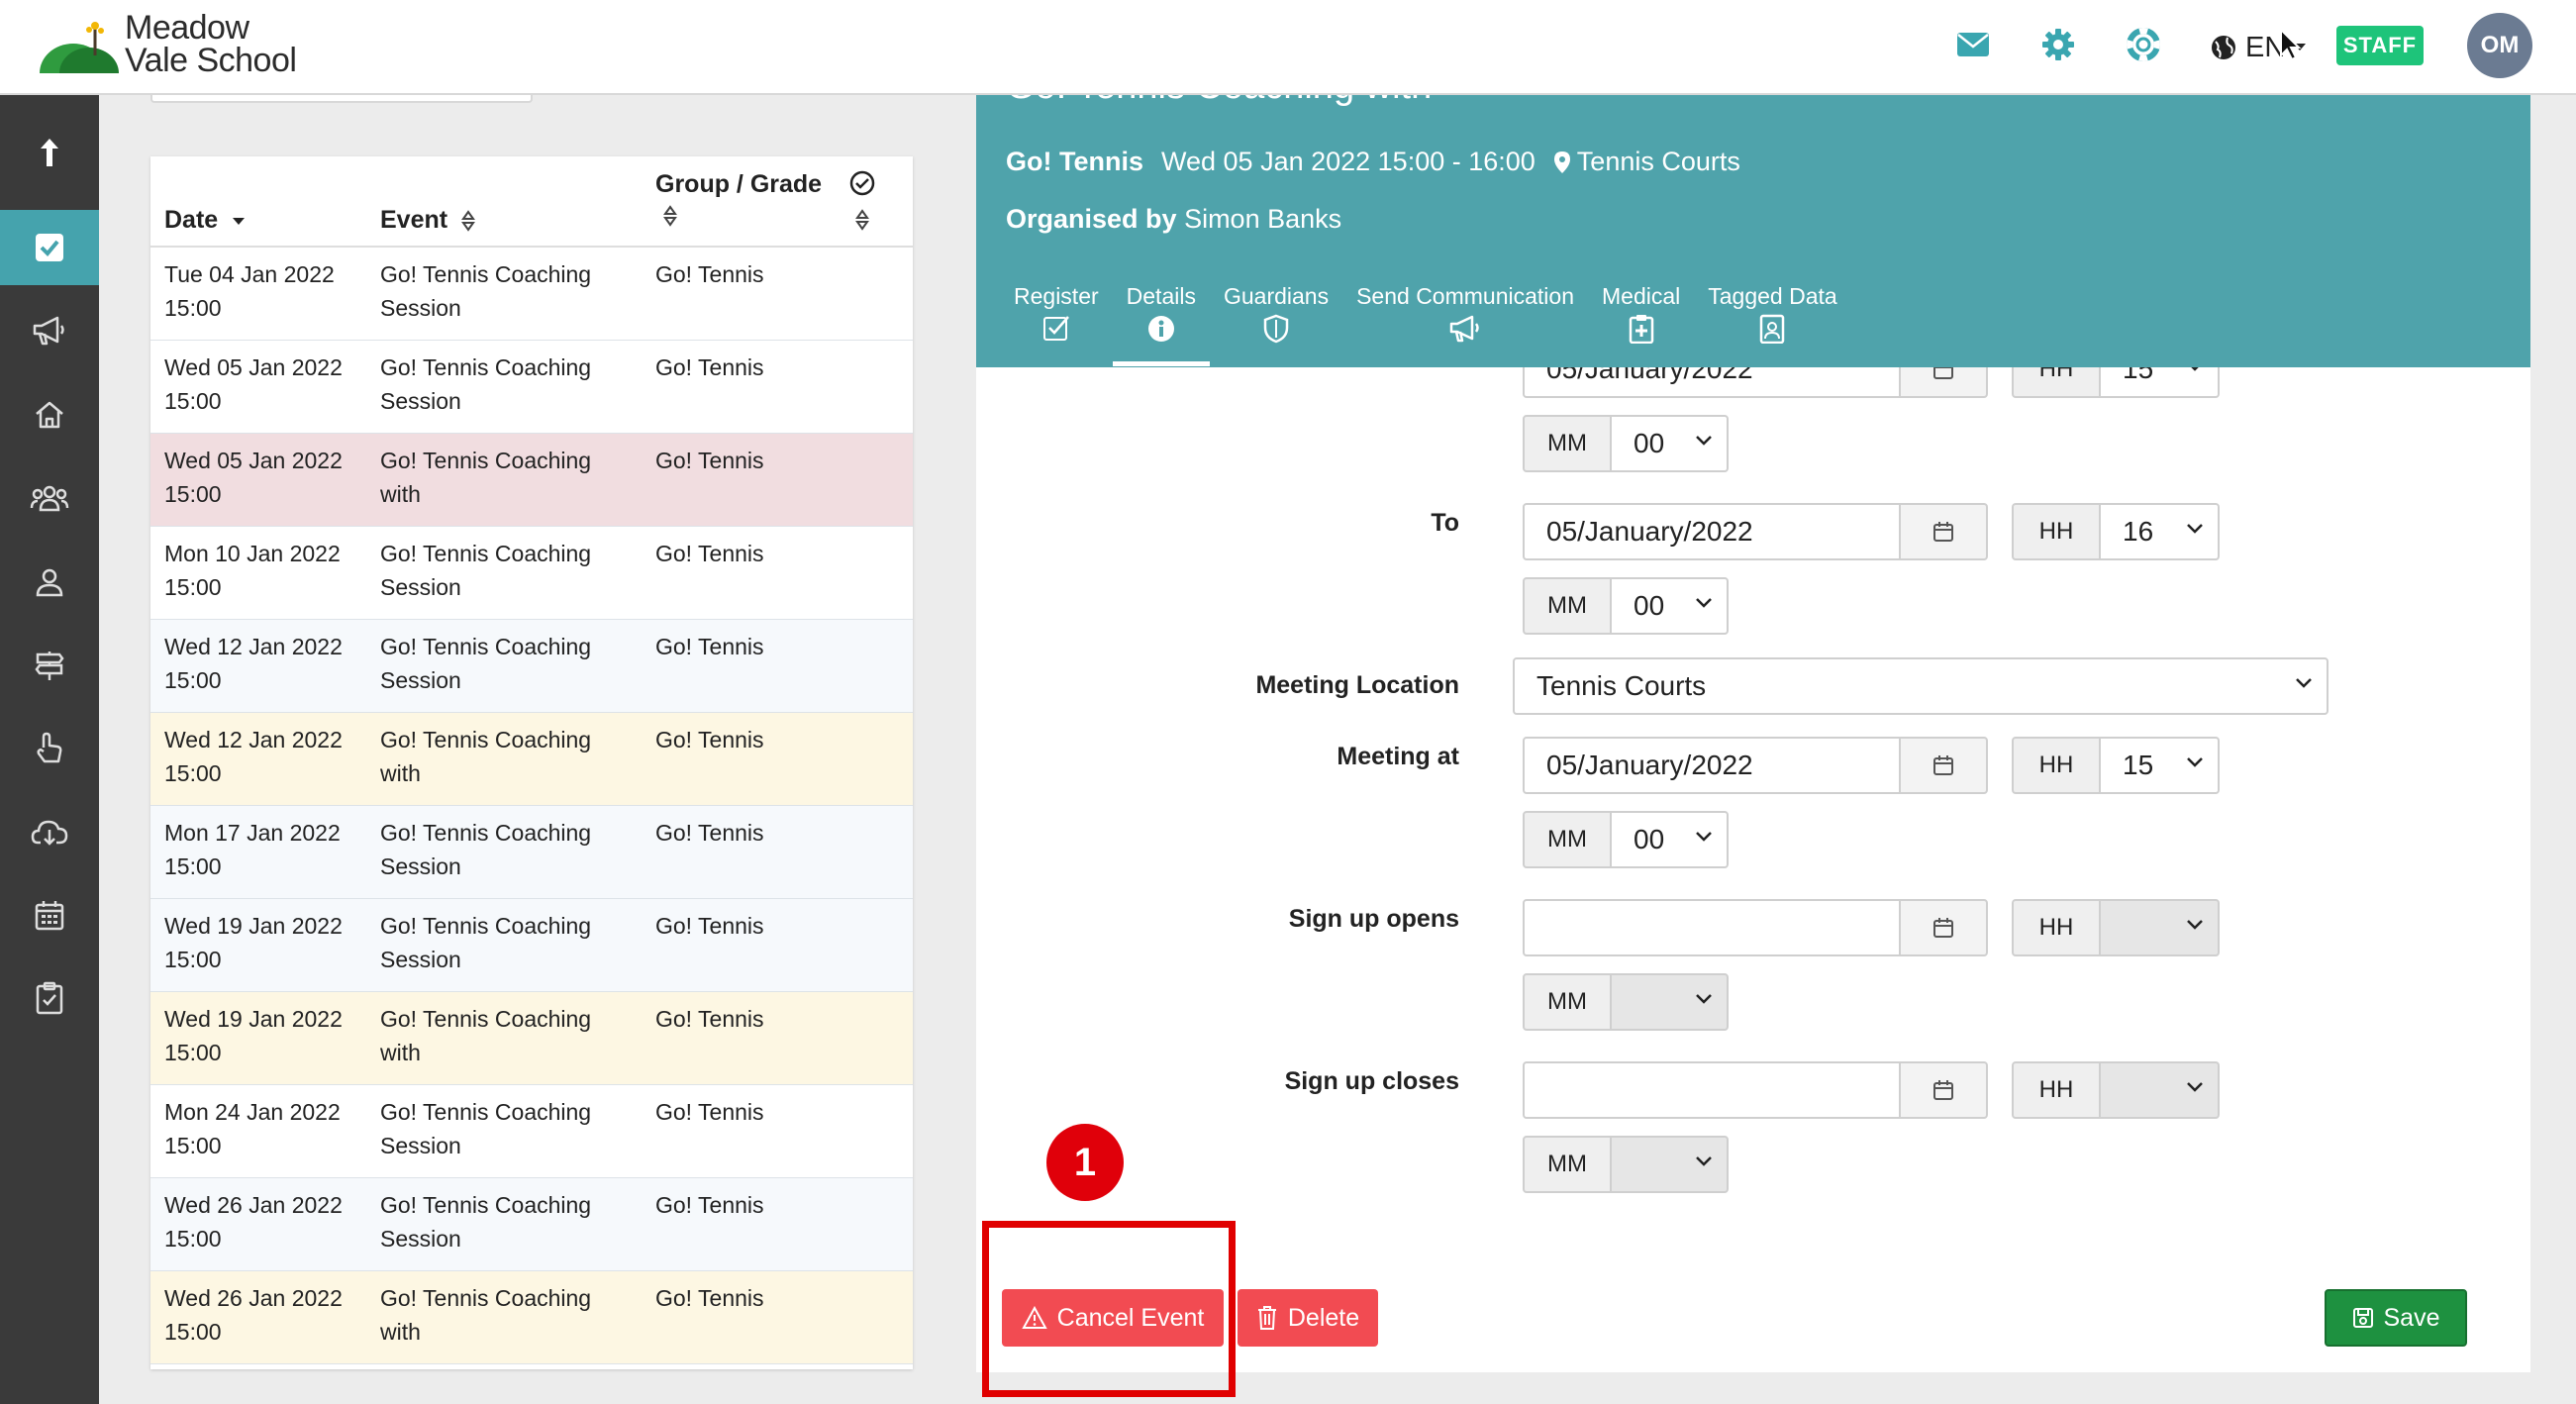 The image size is (2576, 1404). I want to click on event-datetime: Wed 05 Jan 2022 15:00 - 16:00, so click(1349, 161).